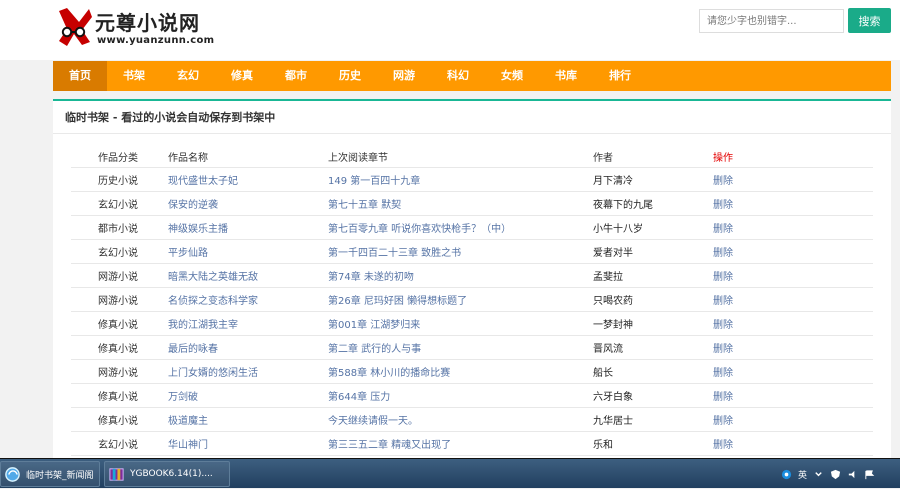  What do you see at coordinates (626, 395) in the screenshot?
I see `author-cell: 六牙白象` at bounding box center [626, 395].